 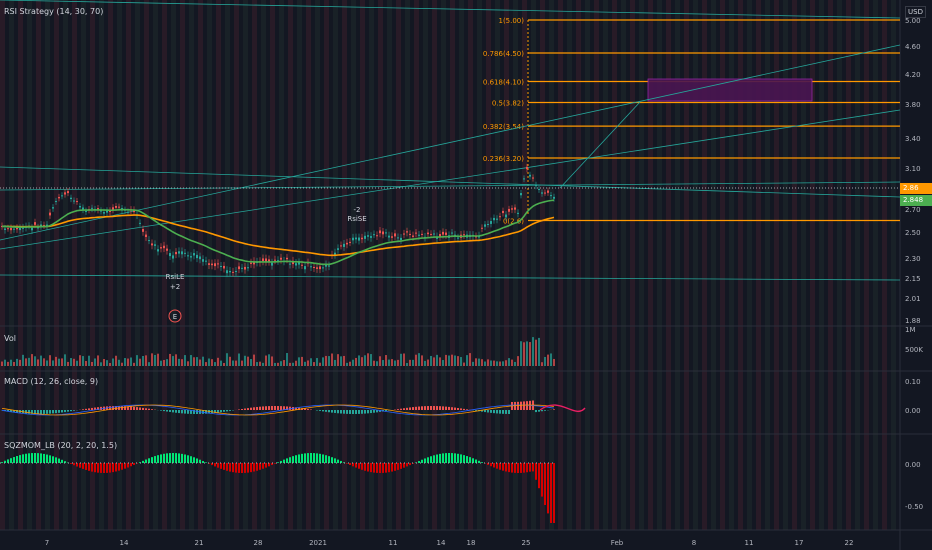 I want to click on sqzmom-axis-label: 0.00, so click(x=913, y=465).